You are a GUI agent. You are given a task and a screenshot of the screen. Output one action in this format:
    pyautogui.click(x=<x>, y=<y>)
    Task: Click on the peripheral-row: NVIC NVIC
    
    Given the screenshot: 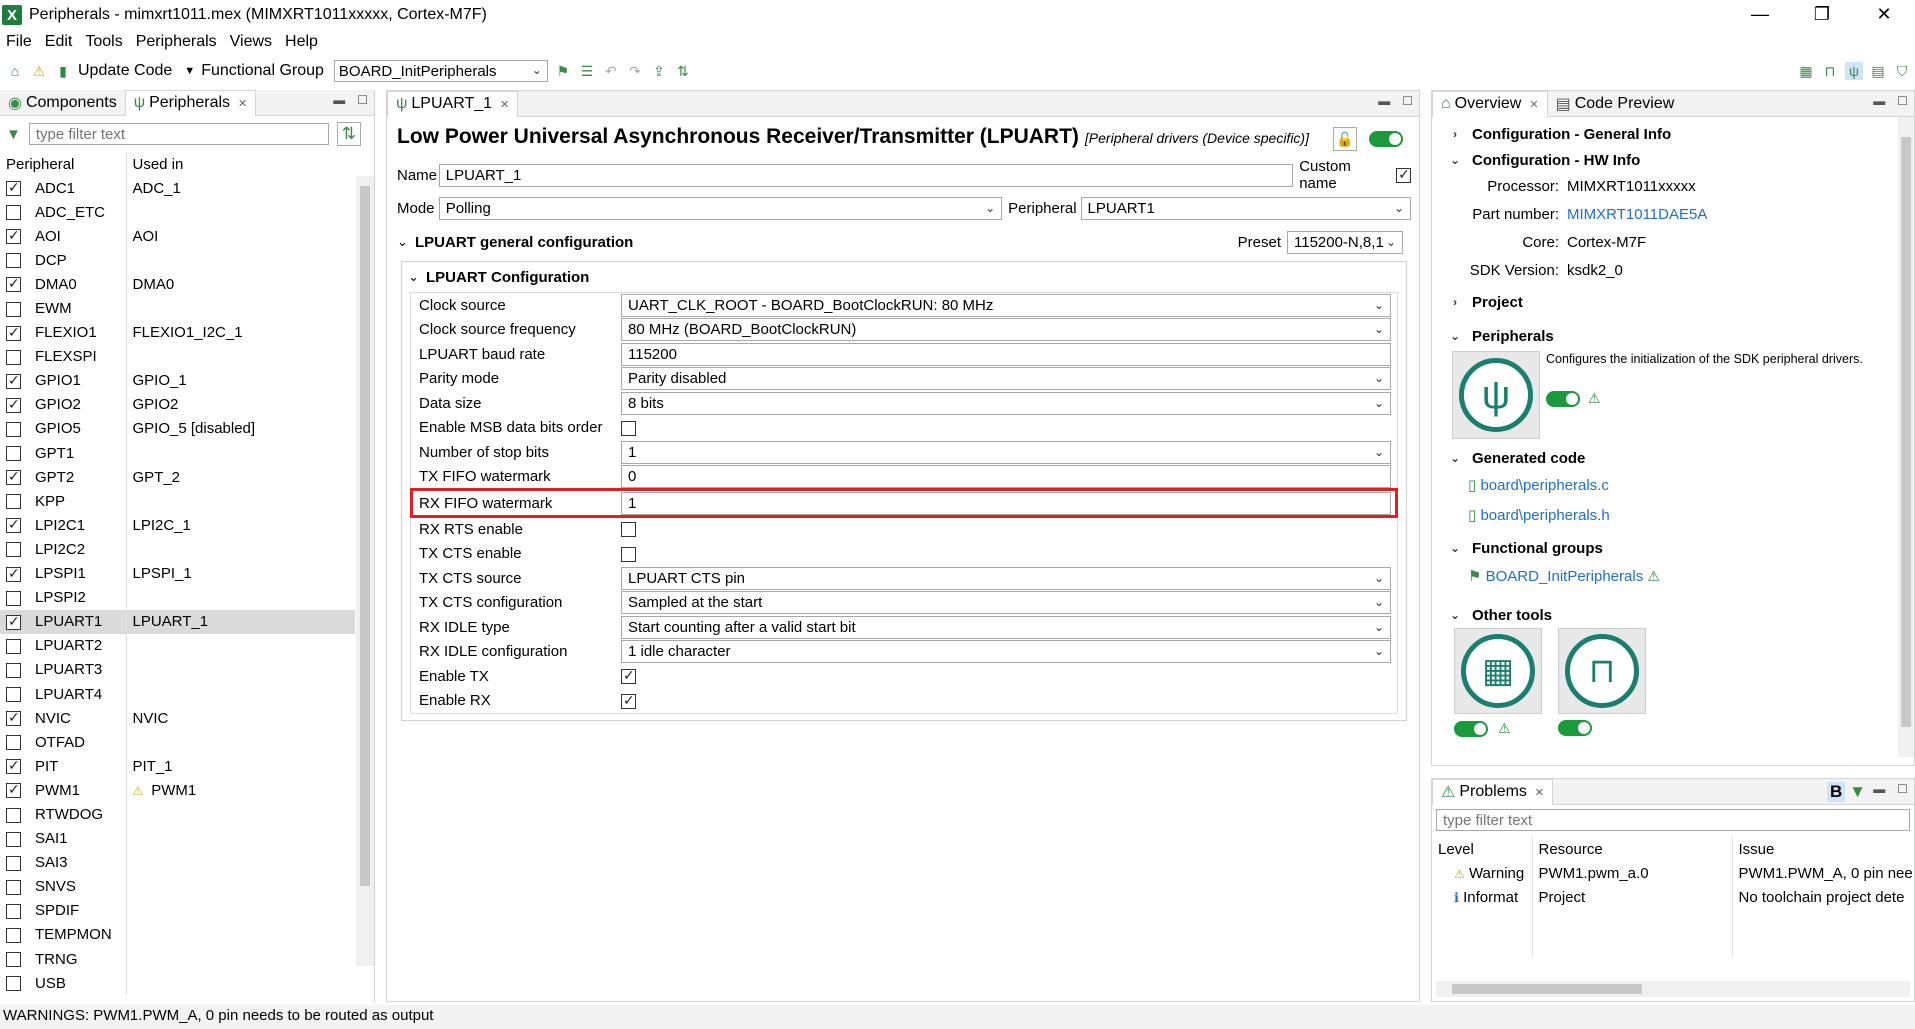 What is the action you would take?
    pyautogui.click(x=177, y=718)
    